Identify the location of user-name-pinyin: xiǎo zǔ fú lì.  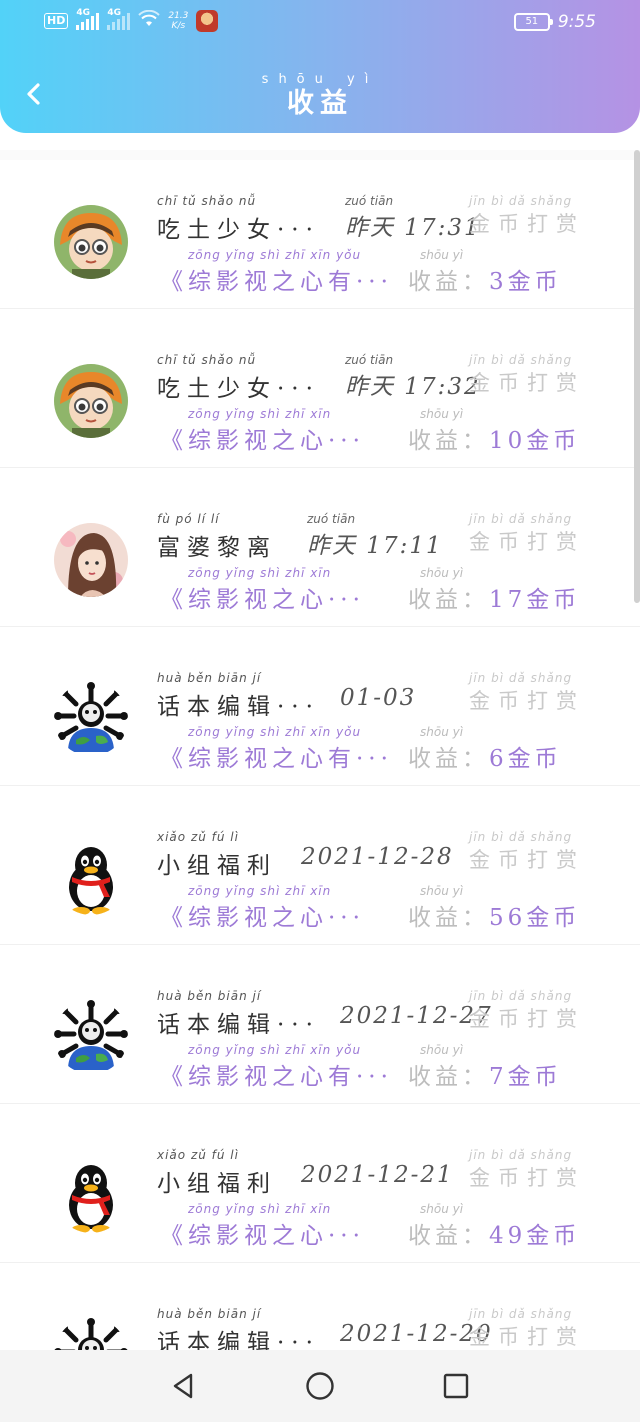
(198, 1155).